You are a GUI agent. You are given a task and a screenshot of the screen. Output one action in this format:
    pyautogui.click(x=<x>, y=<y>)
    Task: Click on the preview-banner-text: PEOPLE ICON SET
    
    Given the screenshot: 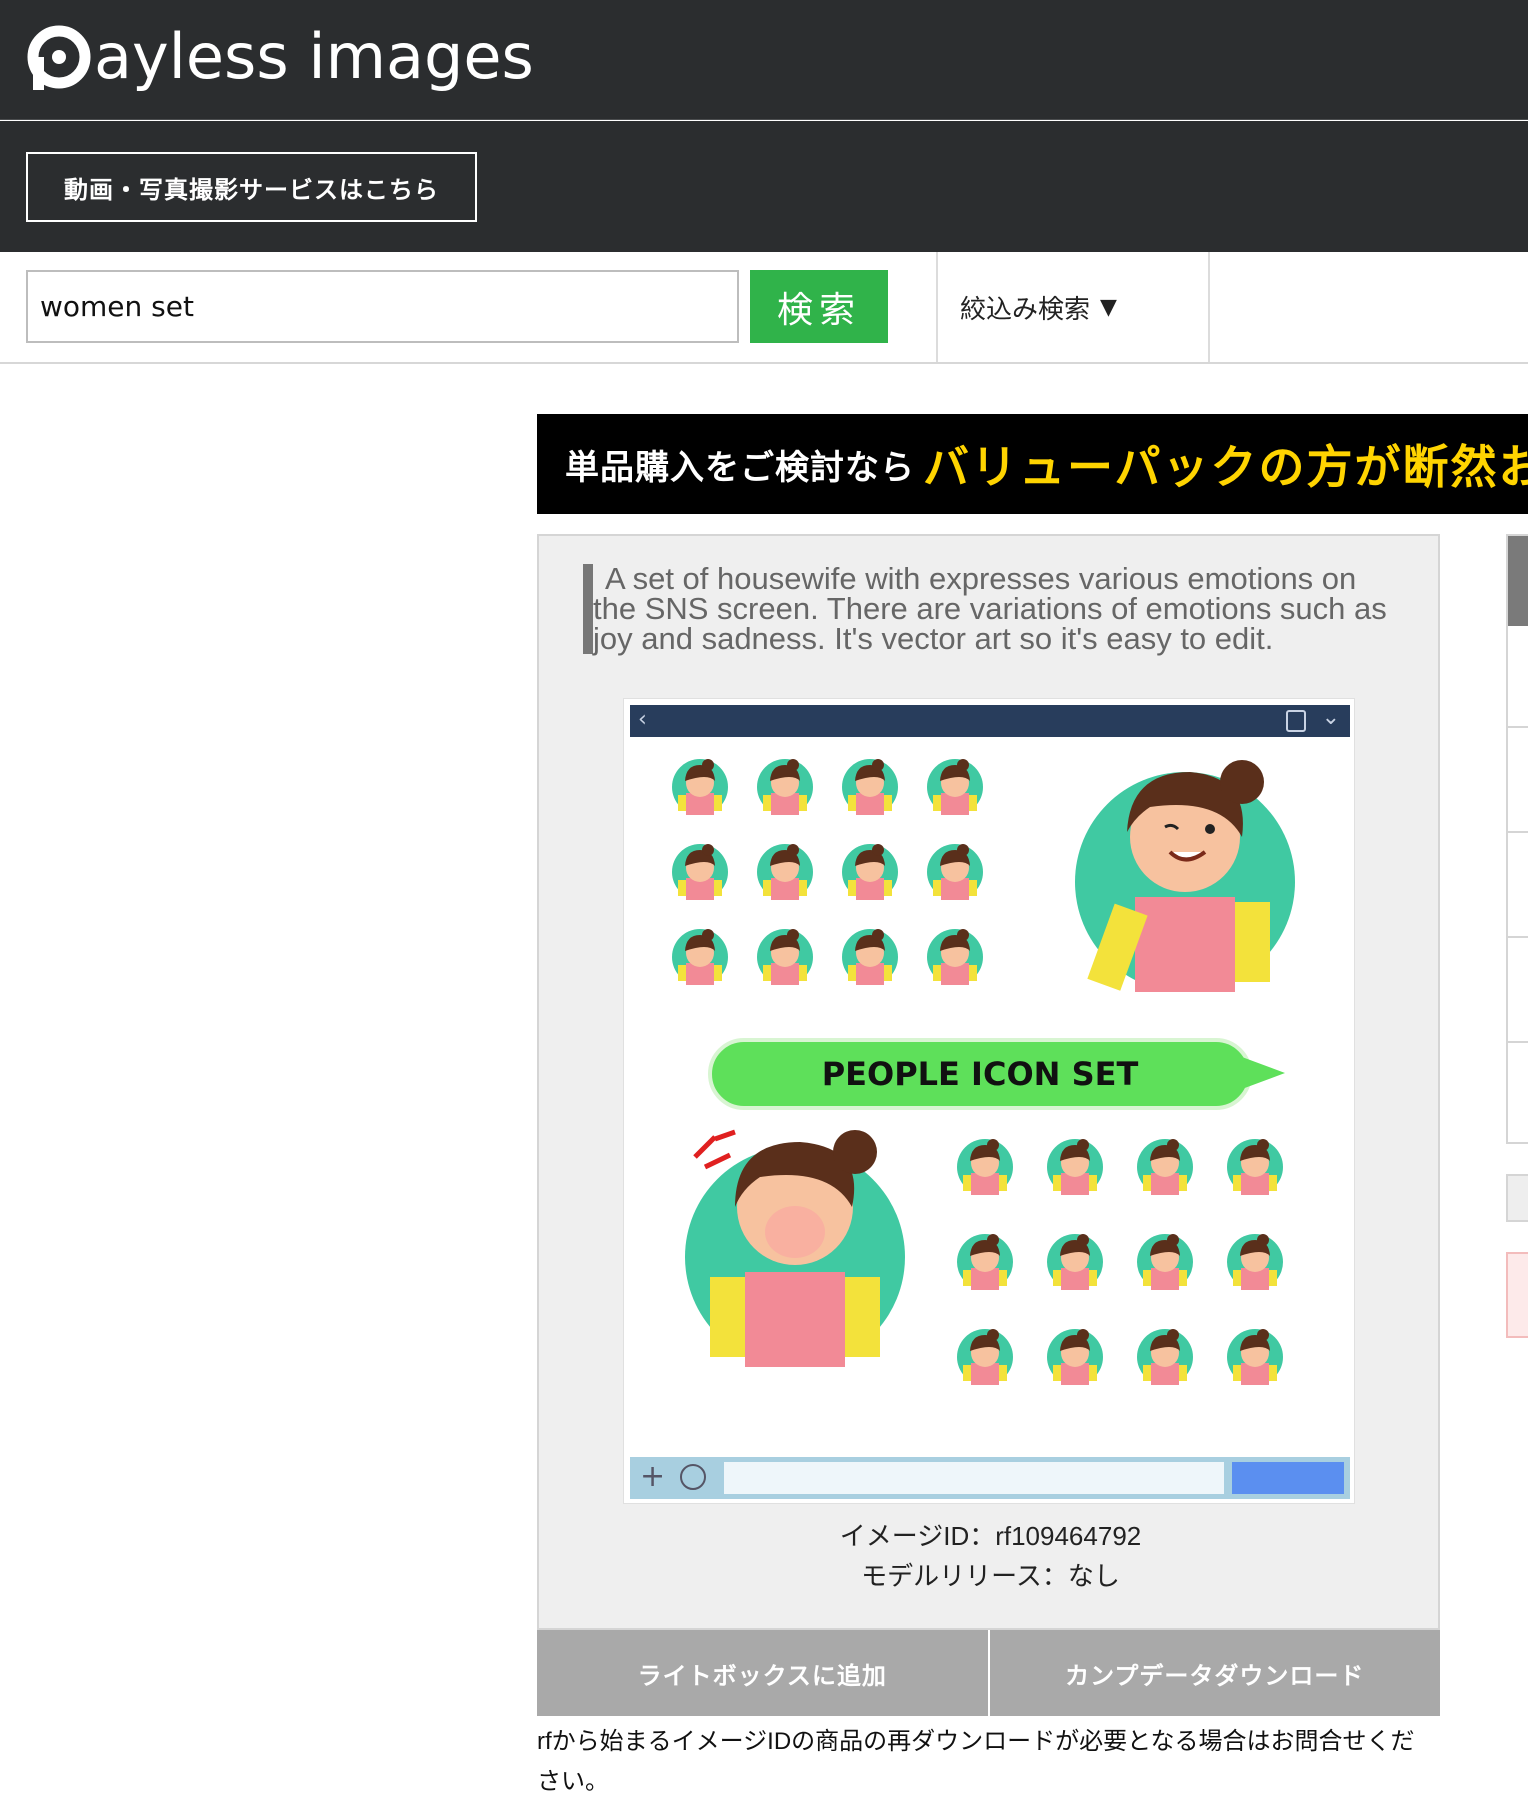 What is the action you would take?
    pyautogui.click(x=980, y=1074)
    